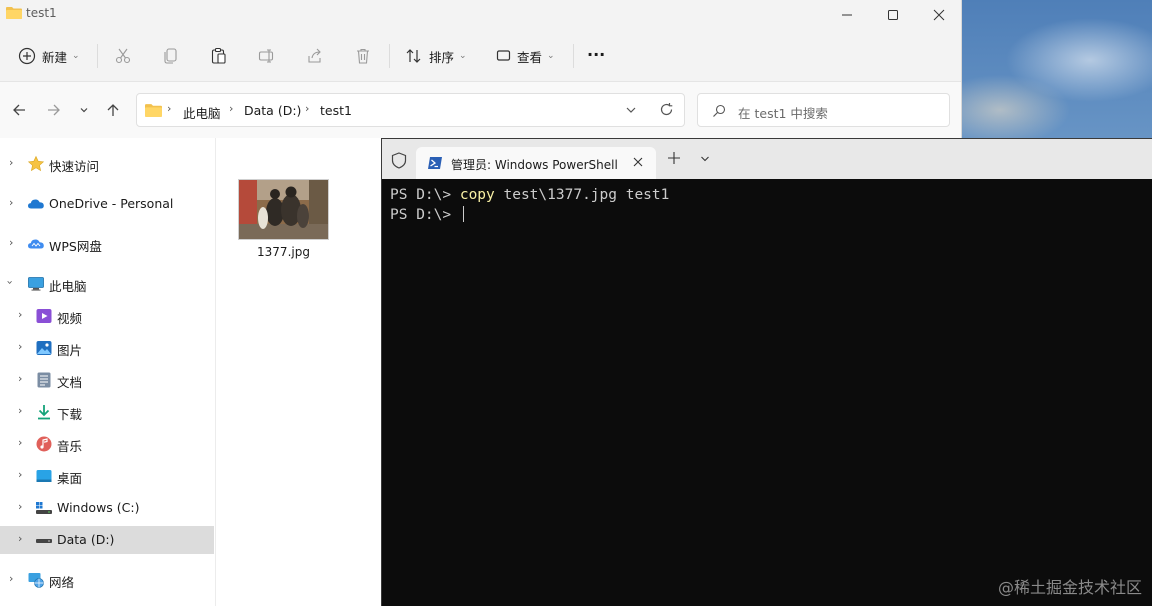  What do you see at coordinates (107, 244) in the screenshot?
I see `sidebar-item-wps-drive: › WPS网盘` at bounding box center [107, 244].